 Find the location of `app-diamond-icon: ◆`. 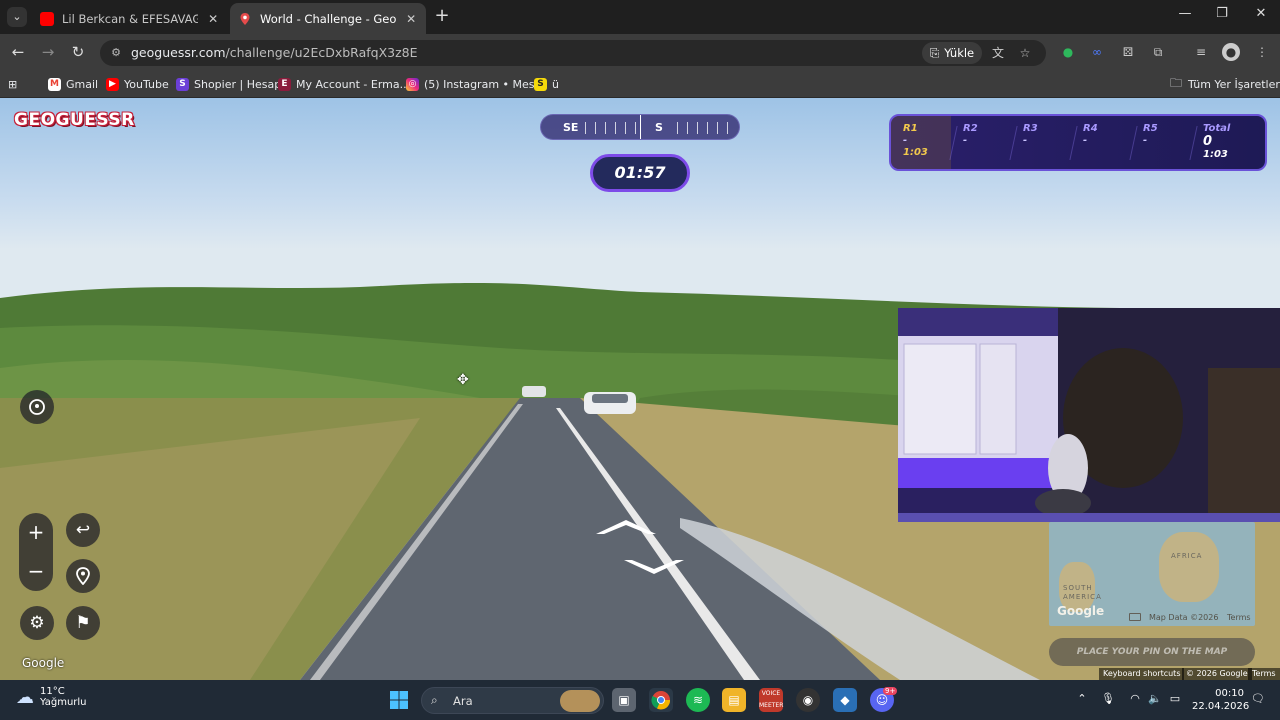

app-diamond-icon: ◆ is located at coordinates (845, 700).